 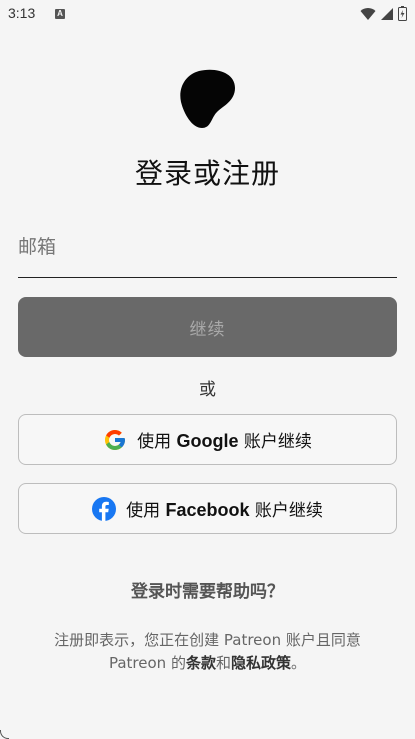 I want to click on continue-button: 继续, so click(x=207, y=327).